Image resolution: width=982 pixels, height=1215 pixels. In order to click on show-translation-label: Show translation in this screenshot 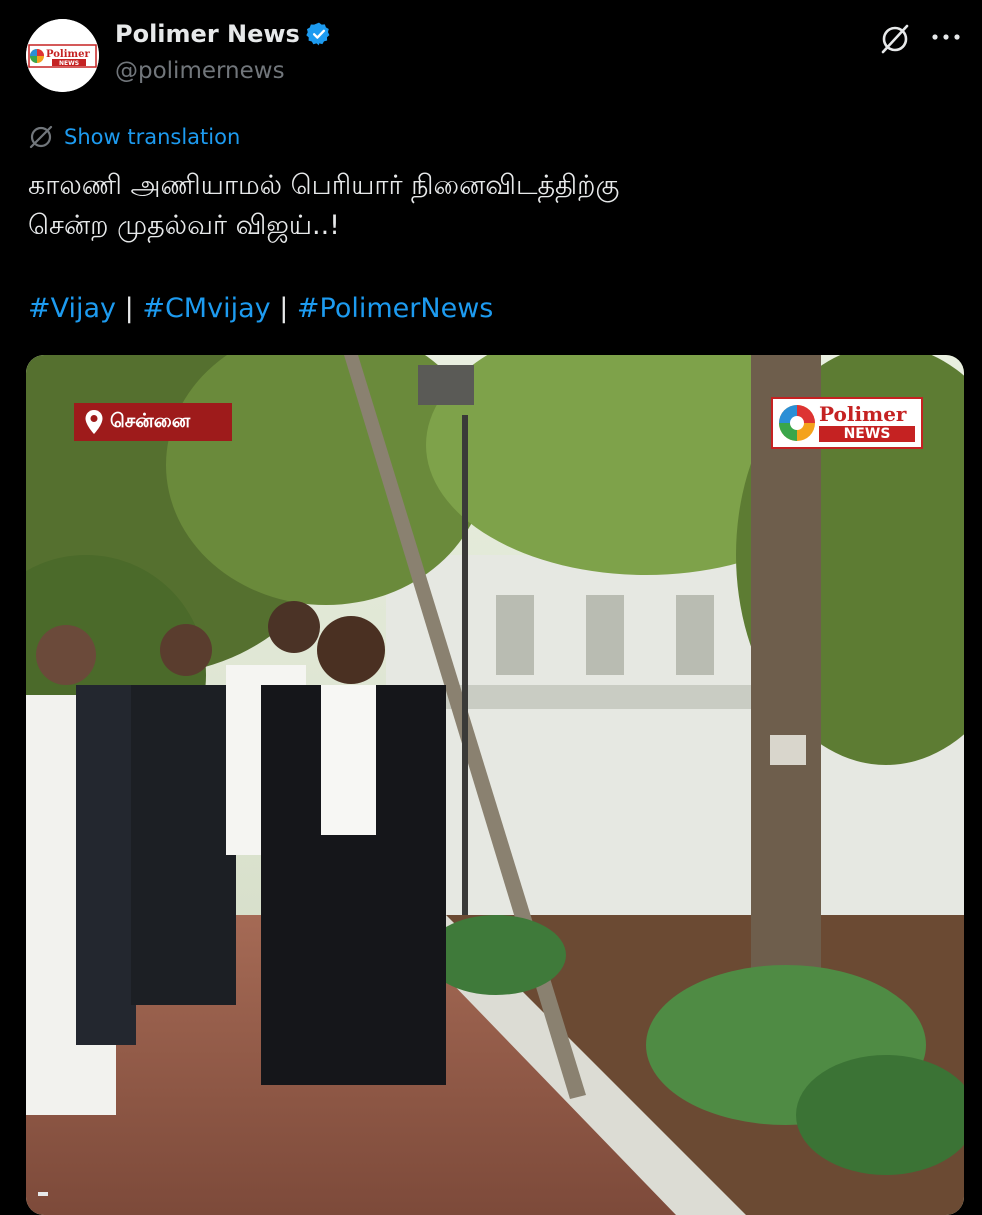, I will do `click(152, 137)`.